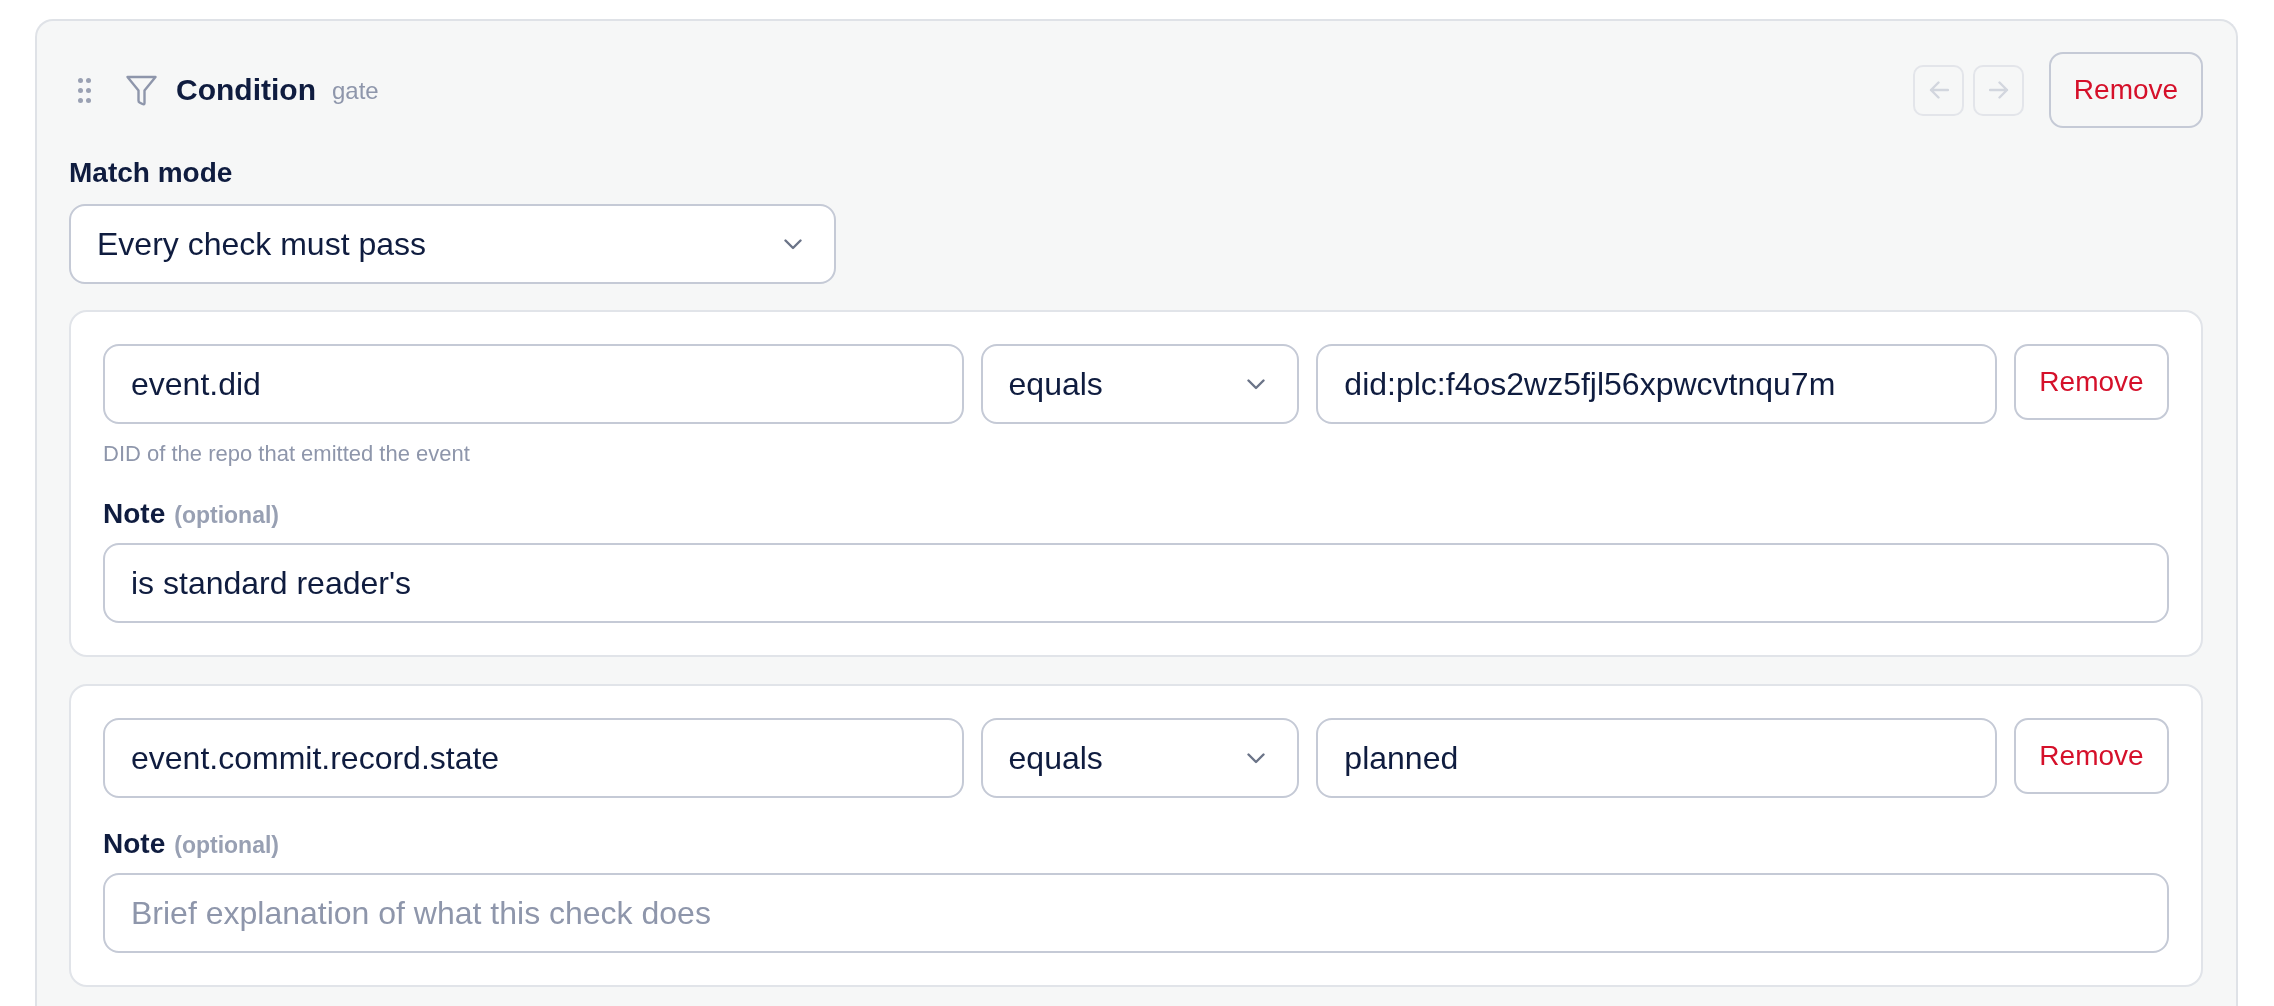 The height and width of the screenshot is (1006, 2274). Describe the element at coordinates (355, 91) in the screenshot. I see `block-type-tag: gate` at that location.